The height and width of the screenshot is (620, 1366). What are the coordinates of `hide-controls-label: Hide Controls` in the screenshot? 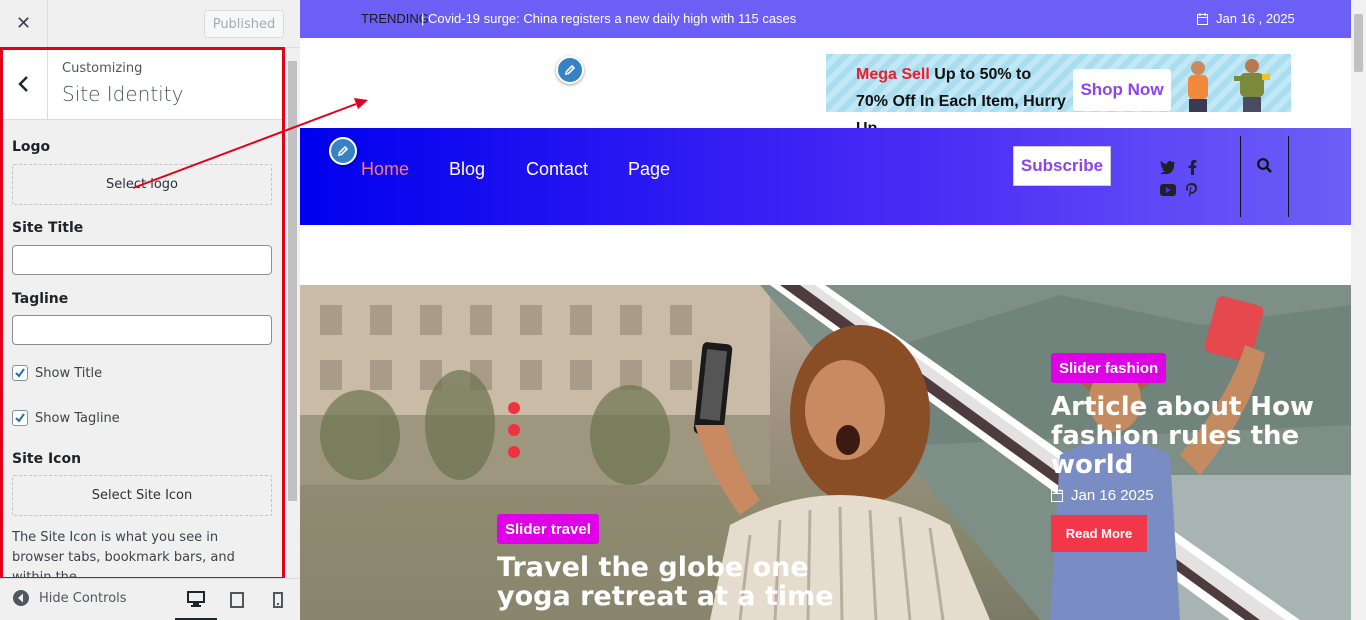 It's located at (83, 598).